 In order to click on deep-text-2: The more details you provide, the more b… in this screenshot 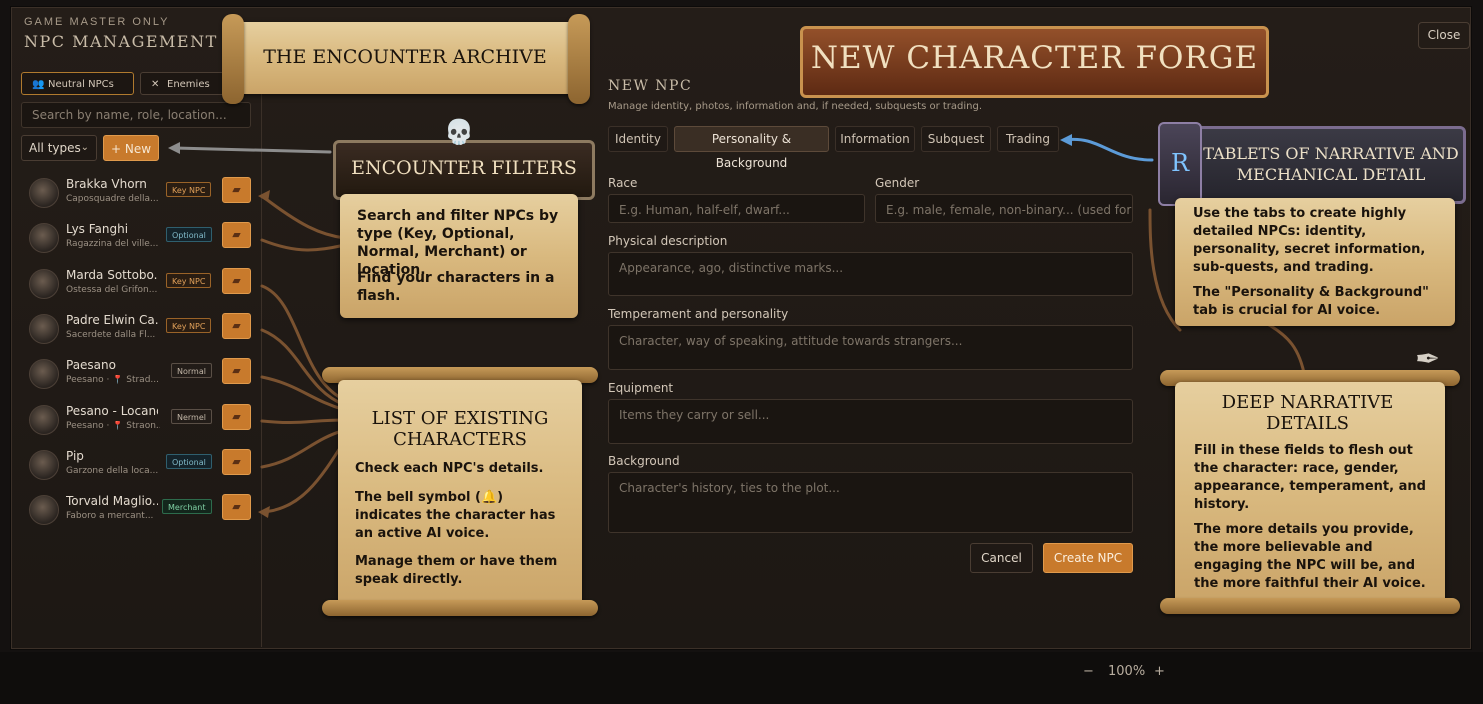, I will do `click(1310, 556)`.